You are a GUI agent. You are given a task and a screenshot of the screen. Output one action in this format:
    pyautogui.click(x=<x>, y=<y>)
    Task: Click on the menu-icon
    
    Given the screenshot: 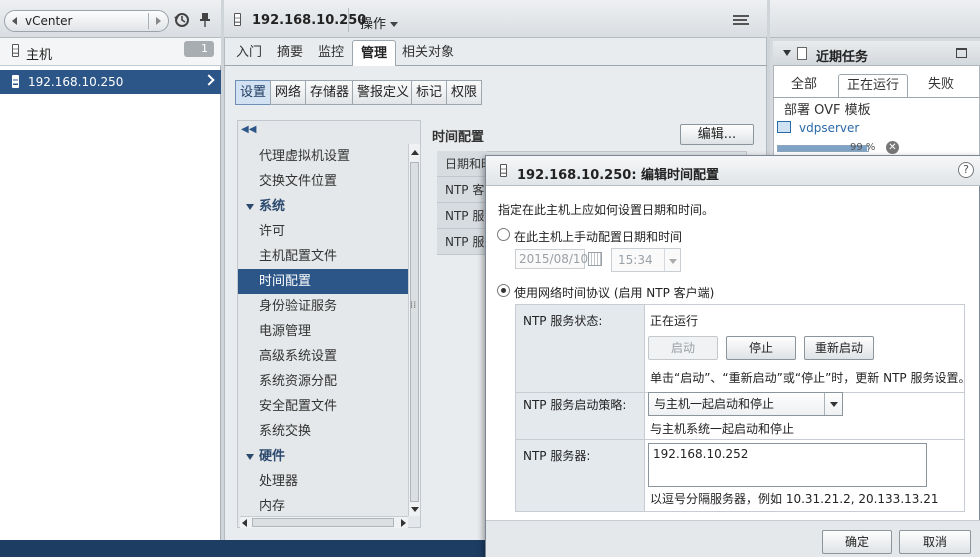 What is the action you would take?
    pyautogui.click(x=741, y=20)
    